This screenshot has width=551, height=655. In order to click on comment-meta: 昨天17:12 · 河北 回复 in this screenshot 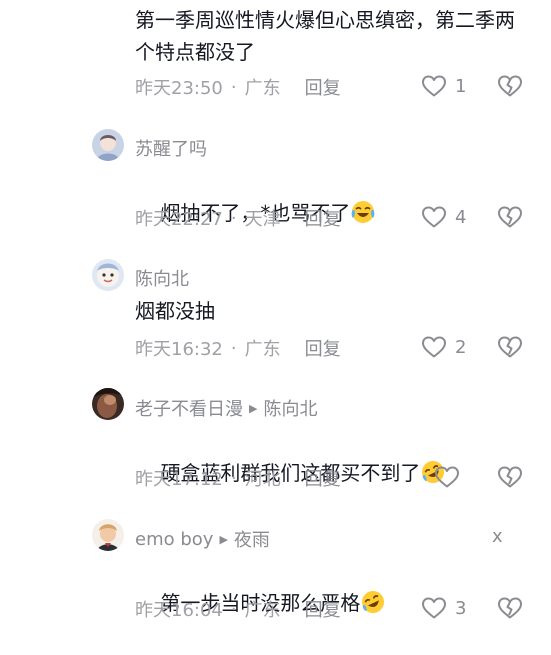, I will do `click(238, 478)`.